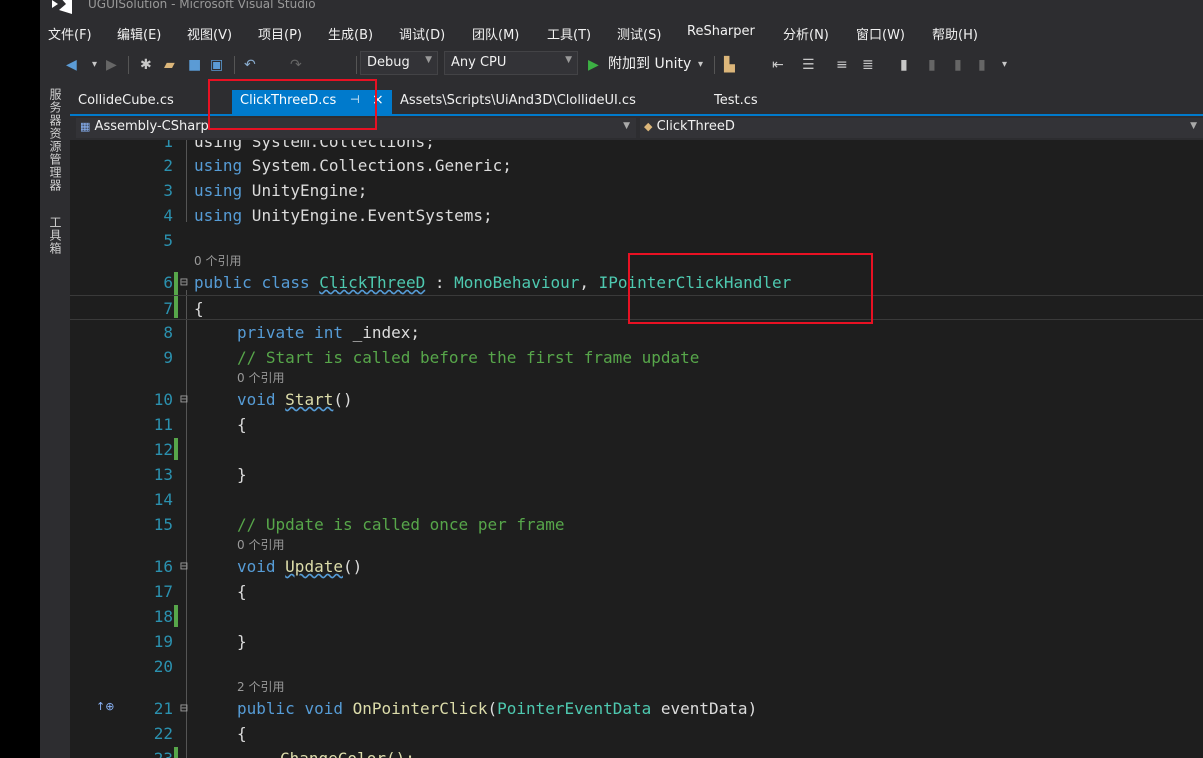 Image resolution: width=1203 pixels, height=758 pixels. I want to click on menu-window: 窗口(W), so click(880, 33).